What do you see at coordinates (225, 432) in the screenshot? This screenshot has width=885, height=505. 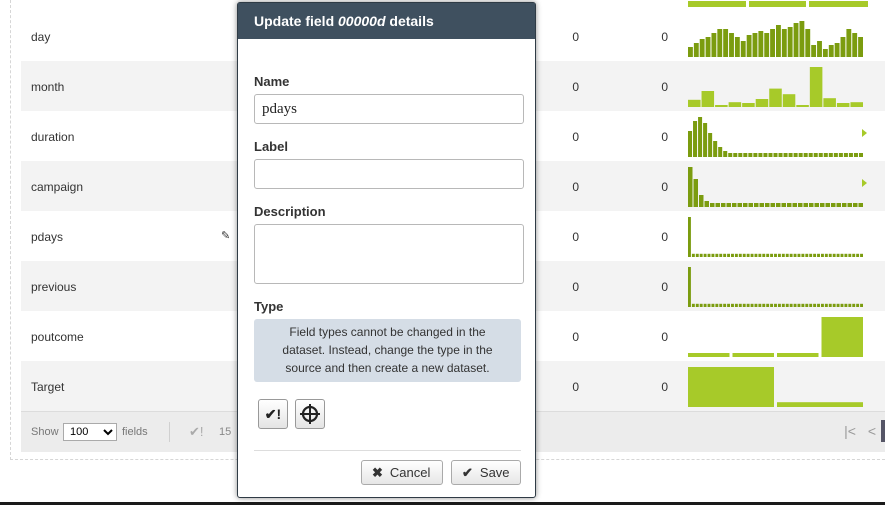 I see `field-count: 15` at bounding box center [225, 432].